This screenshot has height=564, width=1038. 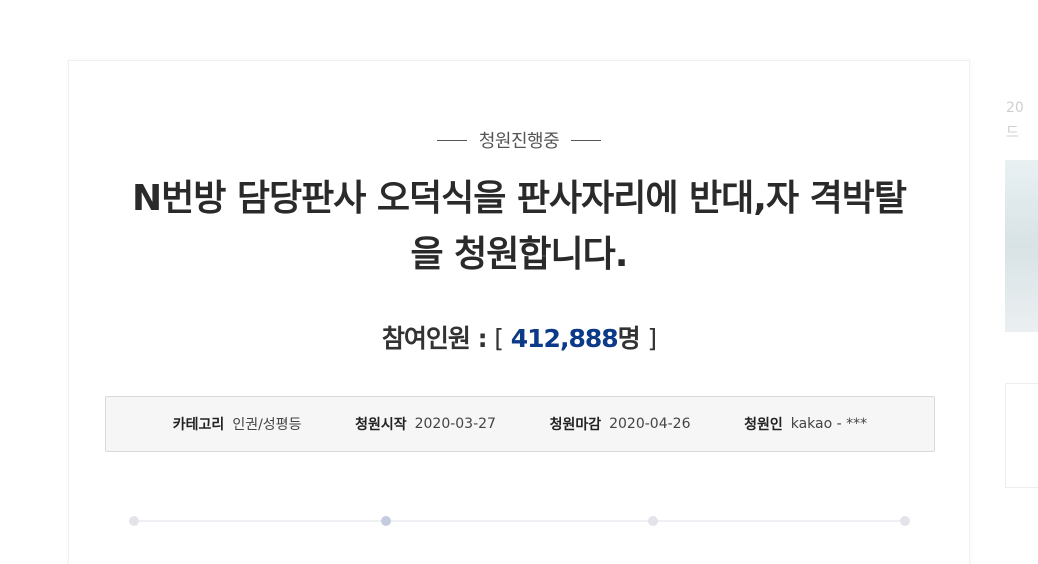 I want to click on side-thumbnail, so click(x=1021, y=246).